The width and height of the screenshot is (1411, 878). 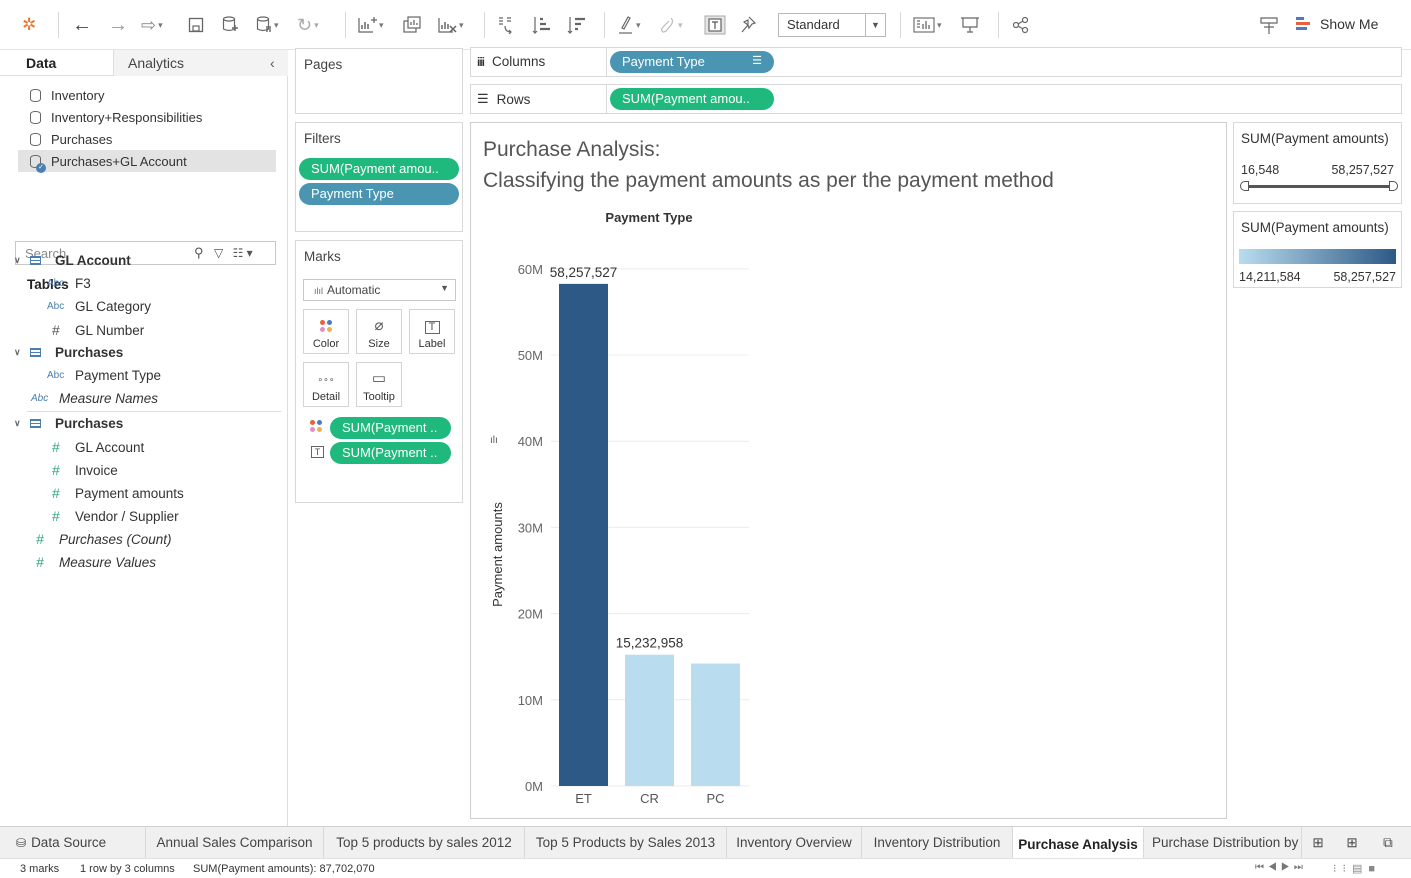 What do you see at coordinates (450, 25) in the screenshot?
I see `clear-sheet-icon: ▾` at bounding box center [450, 25].